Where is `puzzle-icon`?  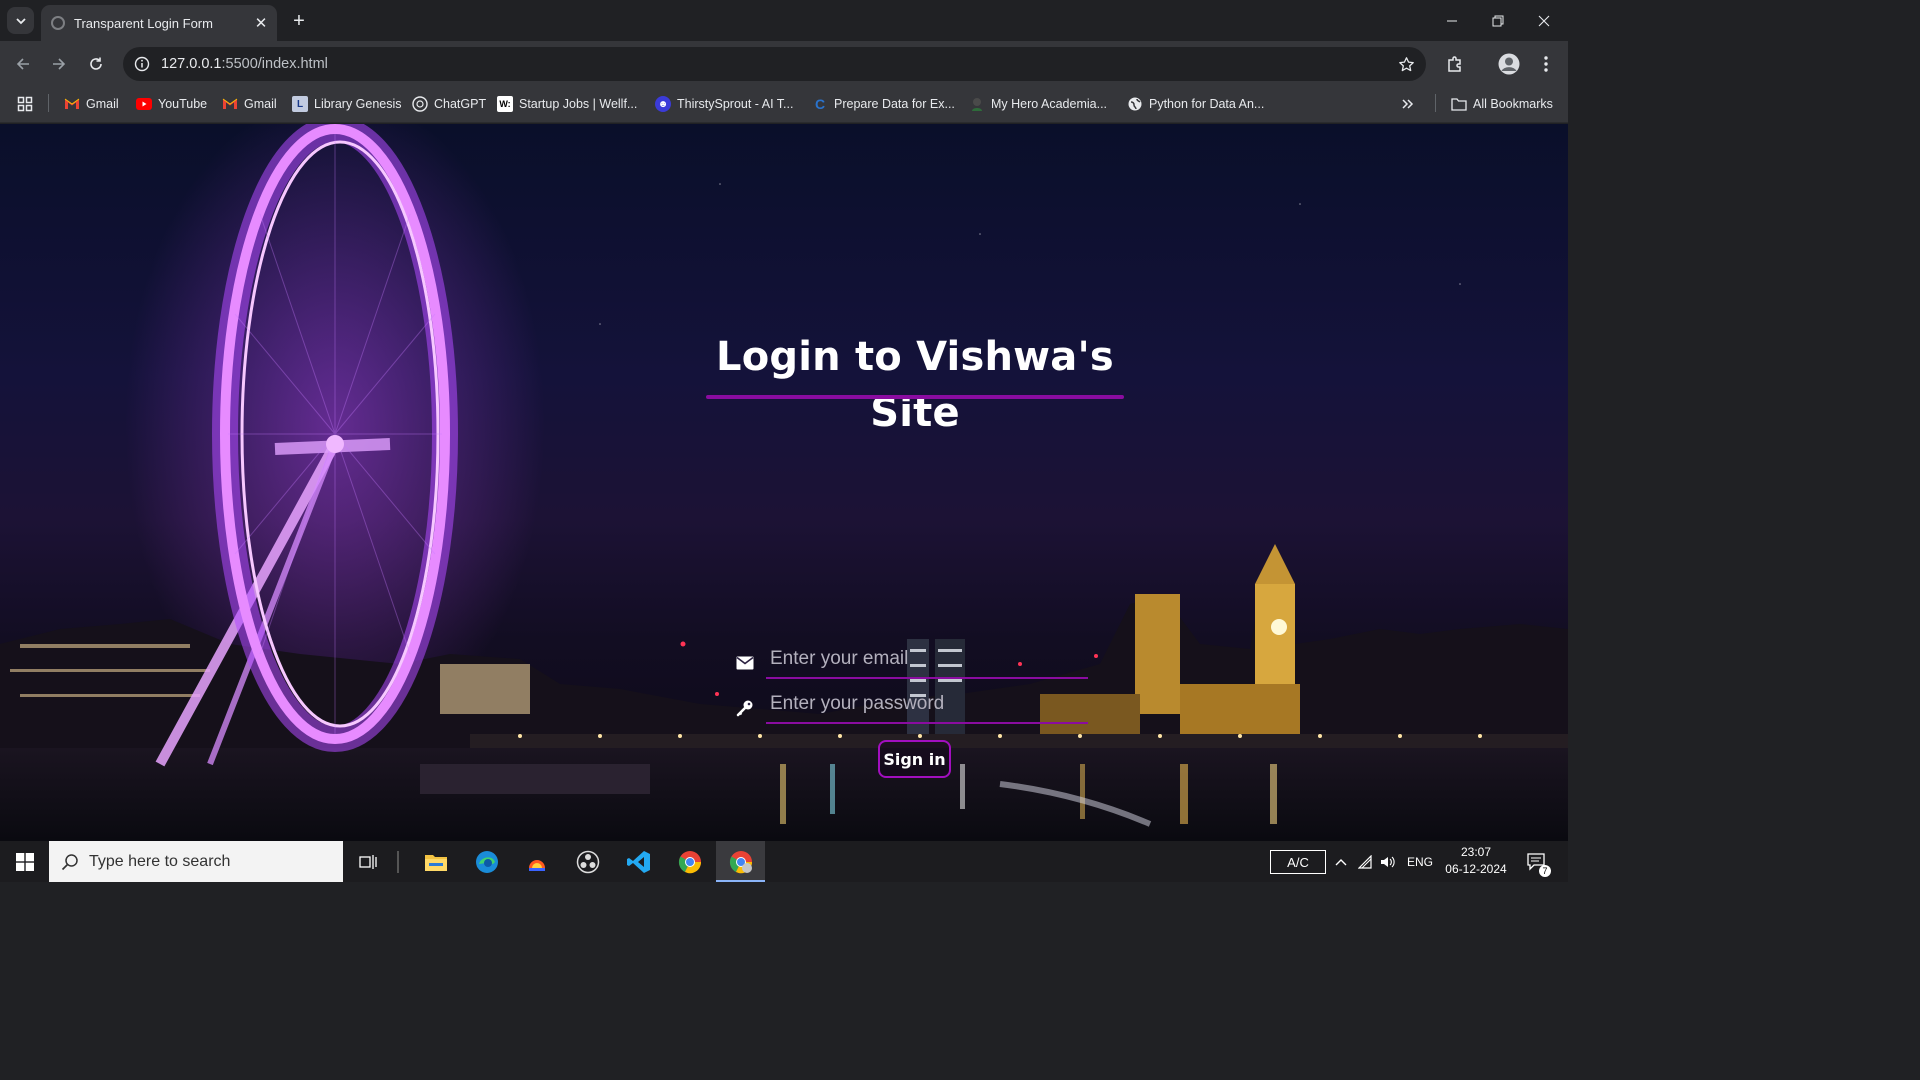
puzzle-icon is located at coordinates (1454, 64).